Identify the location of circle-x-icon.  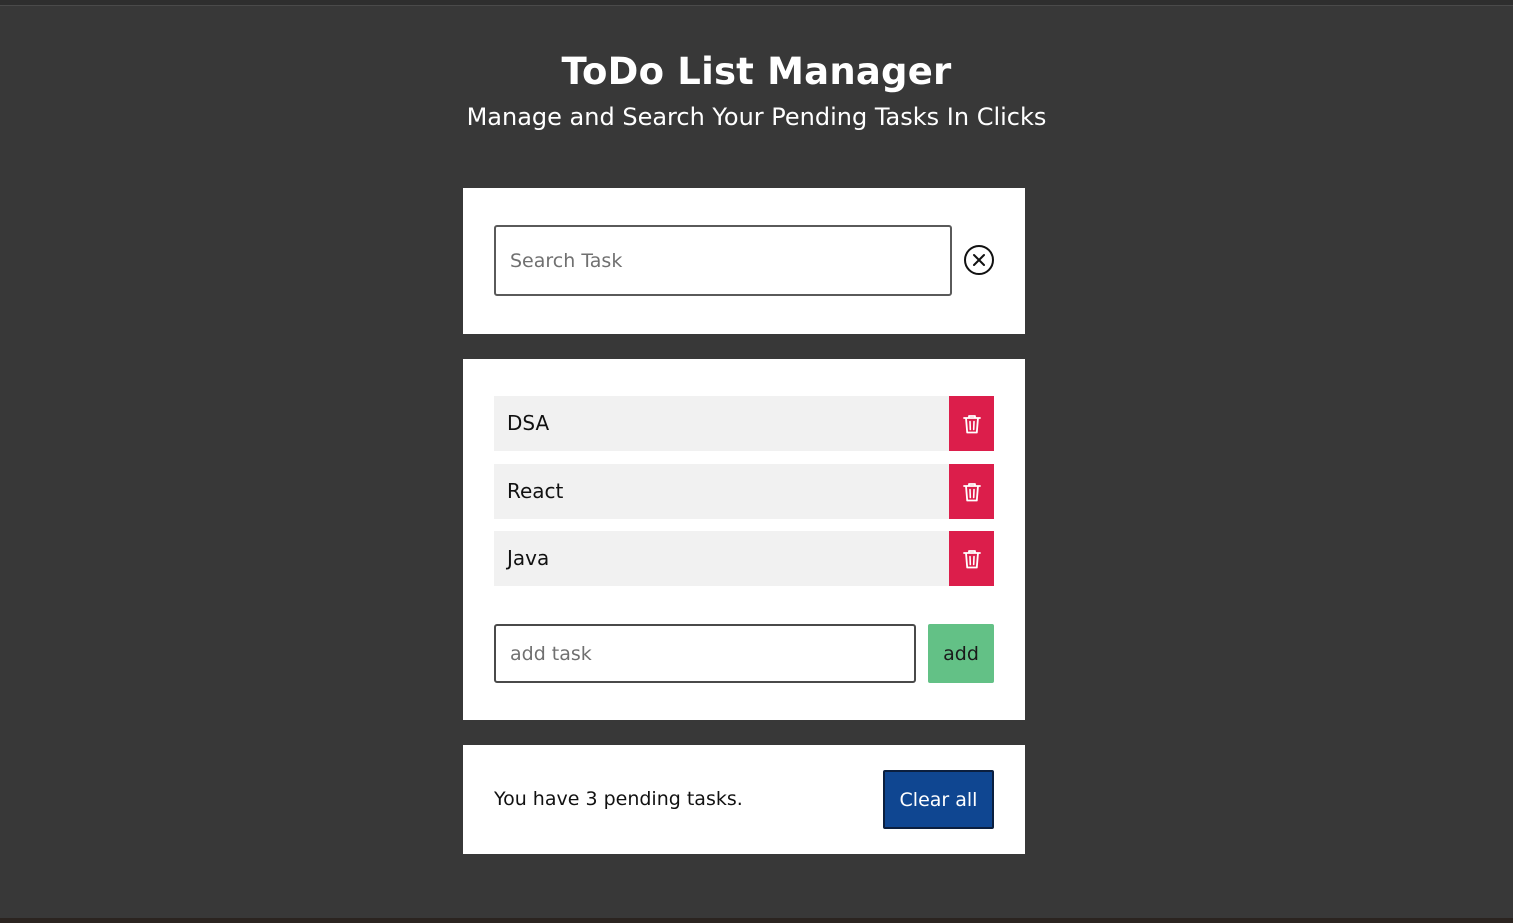
(979, 260).